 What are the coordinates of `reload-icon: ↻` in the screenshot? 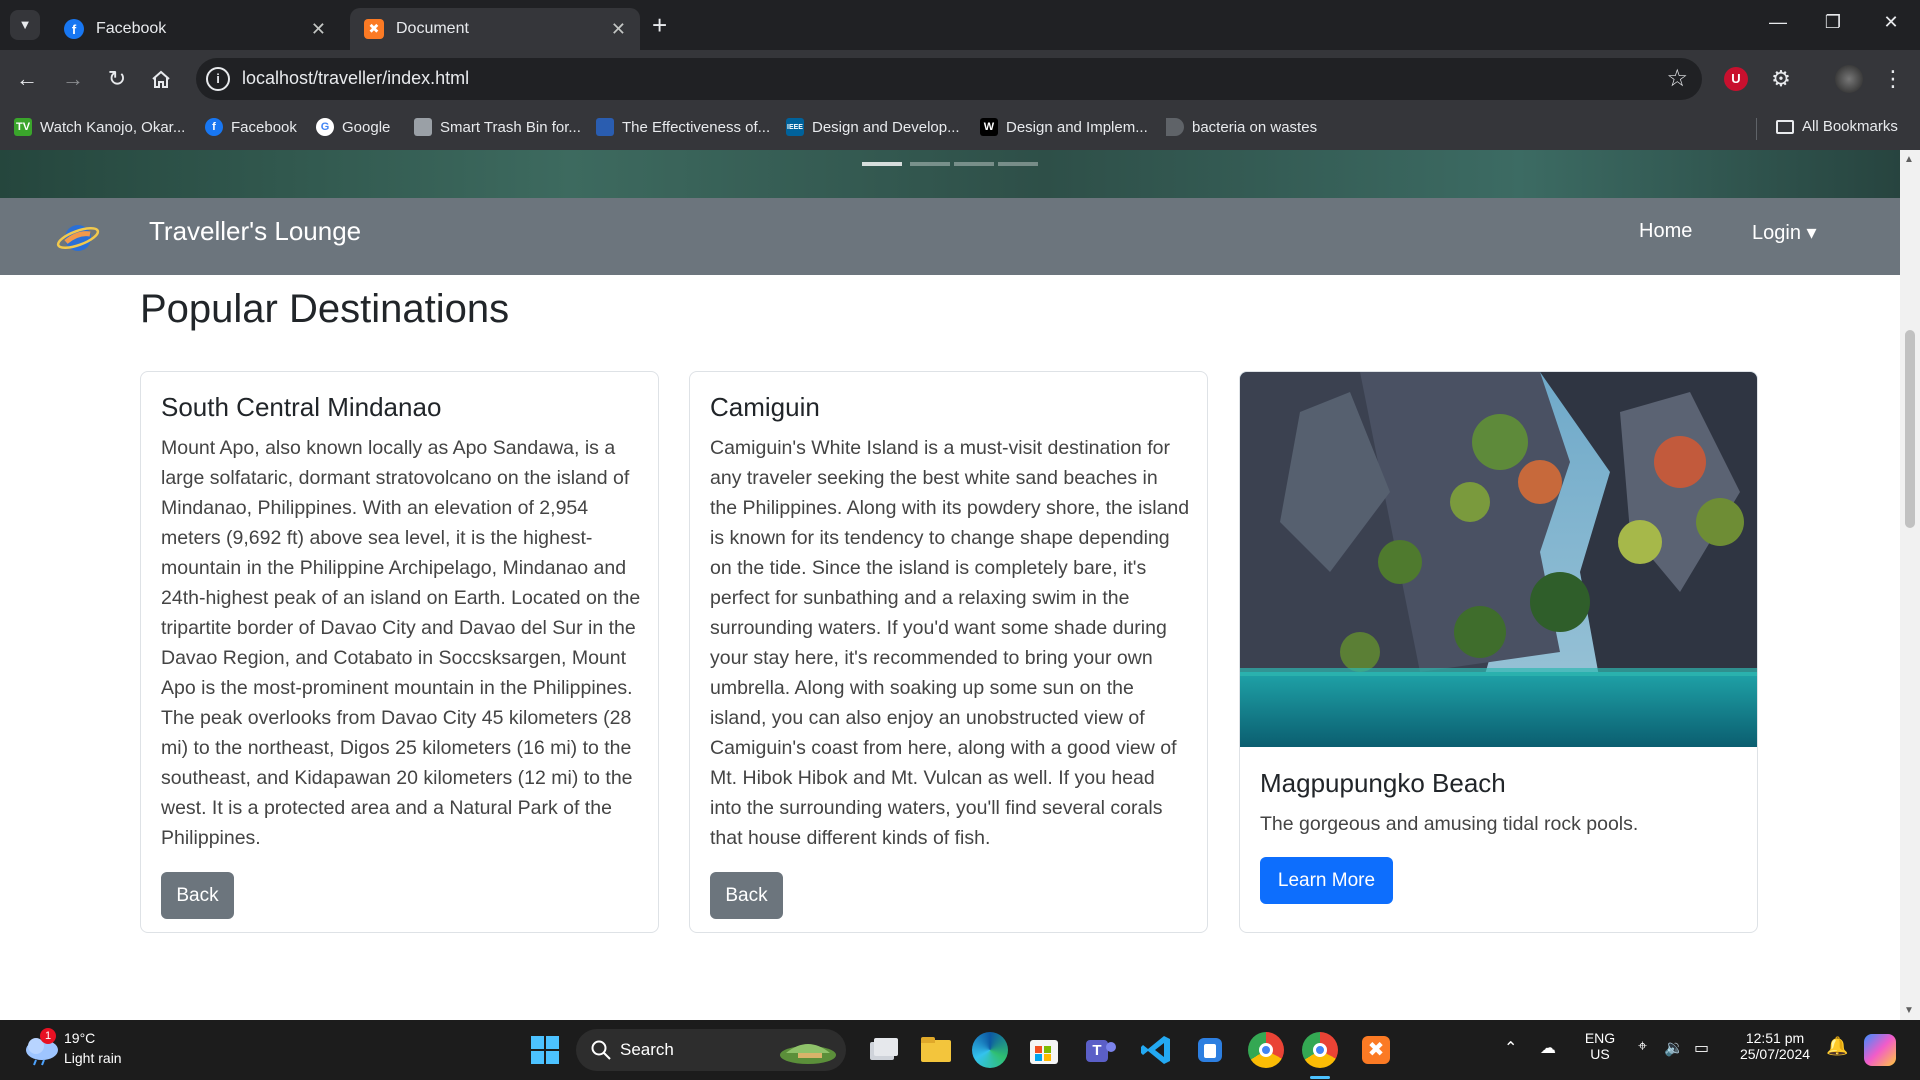 It's located at (117, 79).